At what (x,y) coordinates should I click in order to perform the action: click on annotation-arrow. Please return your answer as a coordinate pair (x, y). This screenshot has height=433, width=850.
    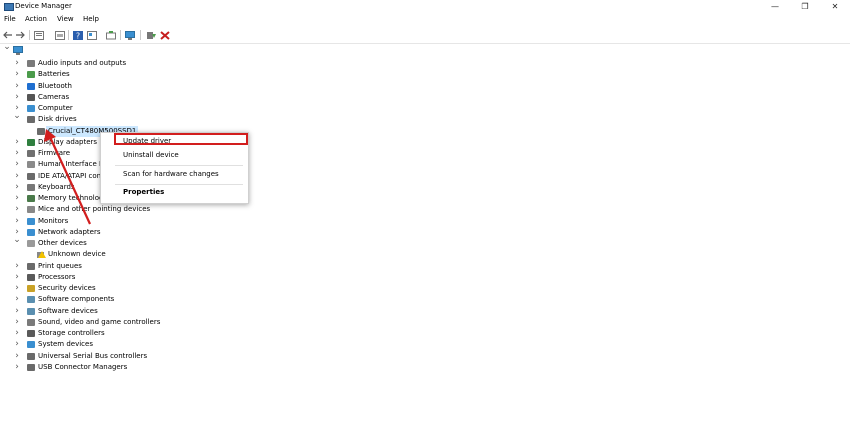
    Looking at the image, I should click on (67, 177).